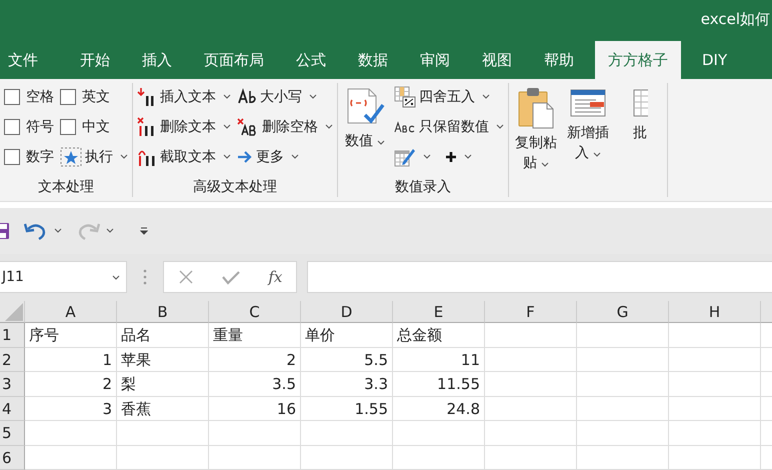 The width and height of the screenshot is (772, 470). I want to click on column-header: H, so click(715, 312).